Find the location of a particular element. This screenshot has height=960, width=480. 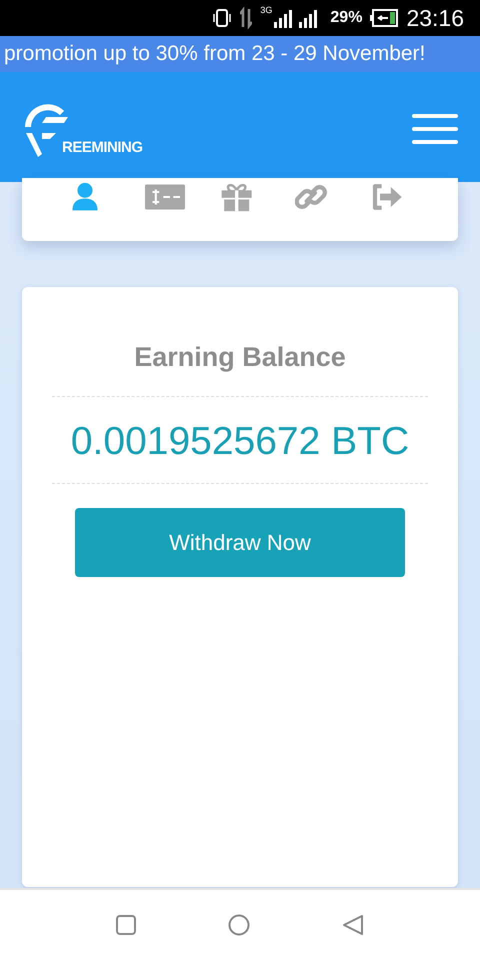

vibrate-icon is located at coordinates (222, 18).